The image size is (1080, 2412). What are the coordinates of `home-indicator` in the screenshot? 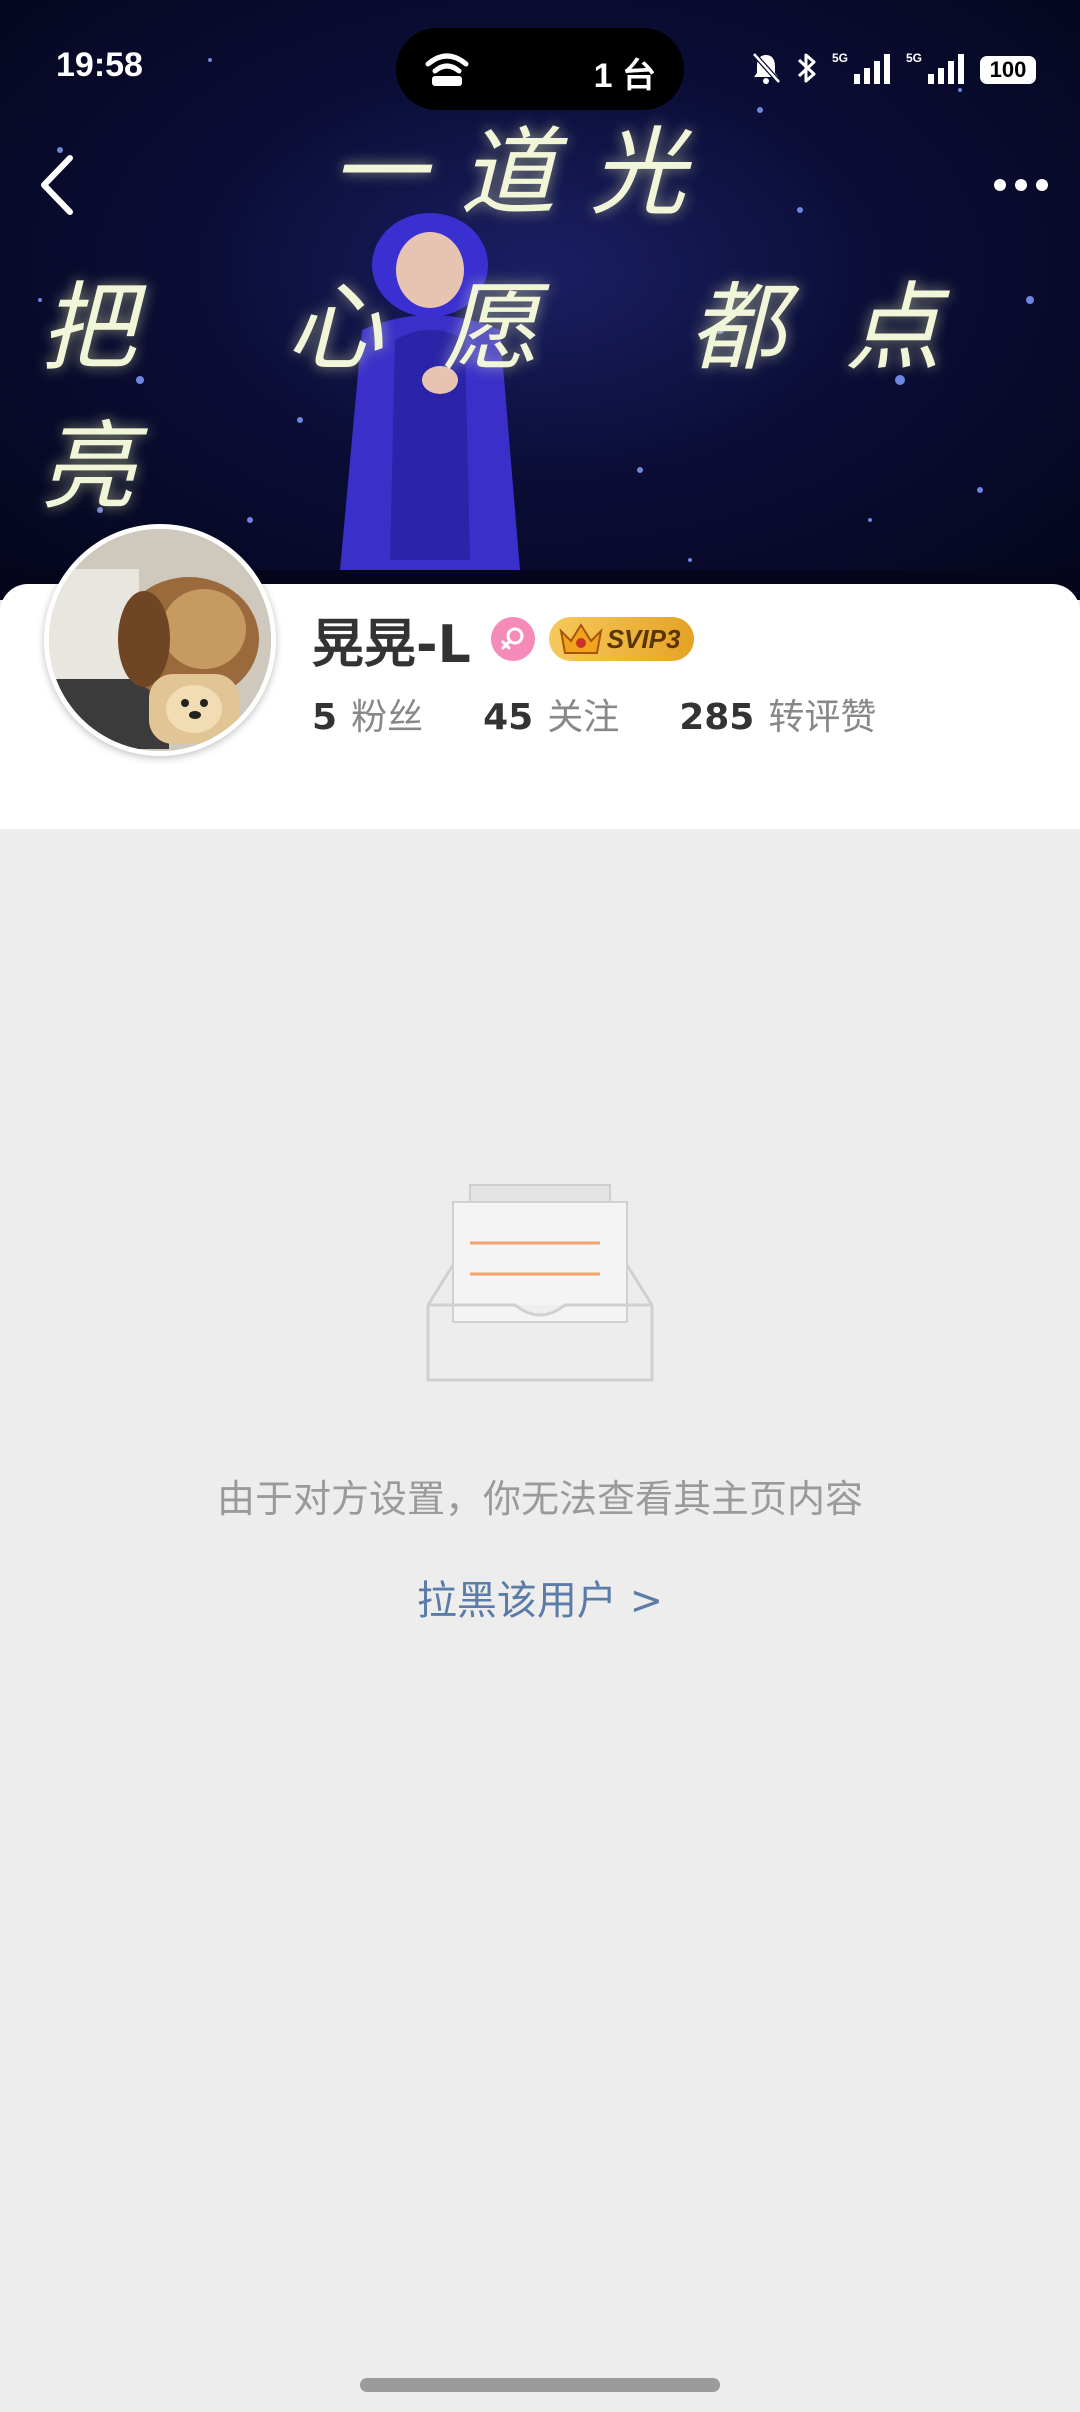 It's located at (540, 2385).